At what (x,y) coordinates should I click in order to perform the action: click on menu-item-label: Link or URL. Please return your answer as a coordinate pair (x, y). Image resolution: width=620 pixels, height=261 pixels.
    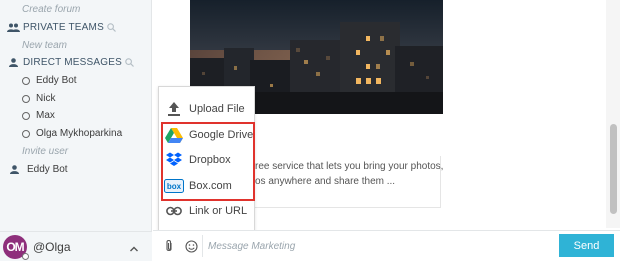
    Looking at the image, I should click on (218, 211).